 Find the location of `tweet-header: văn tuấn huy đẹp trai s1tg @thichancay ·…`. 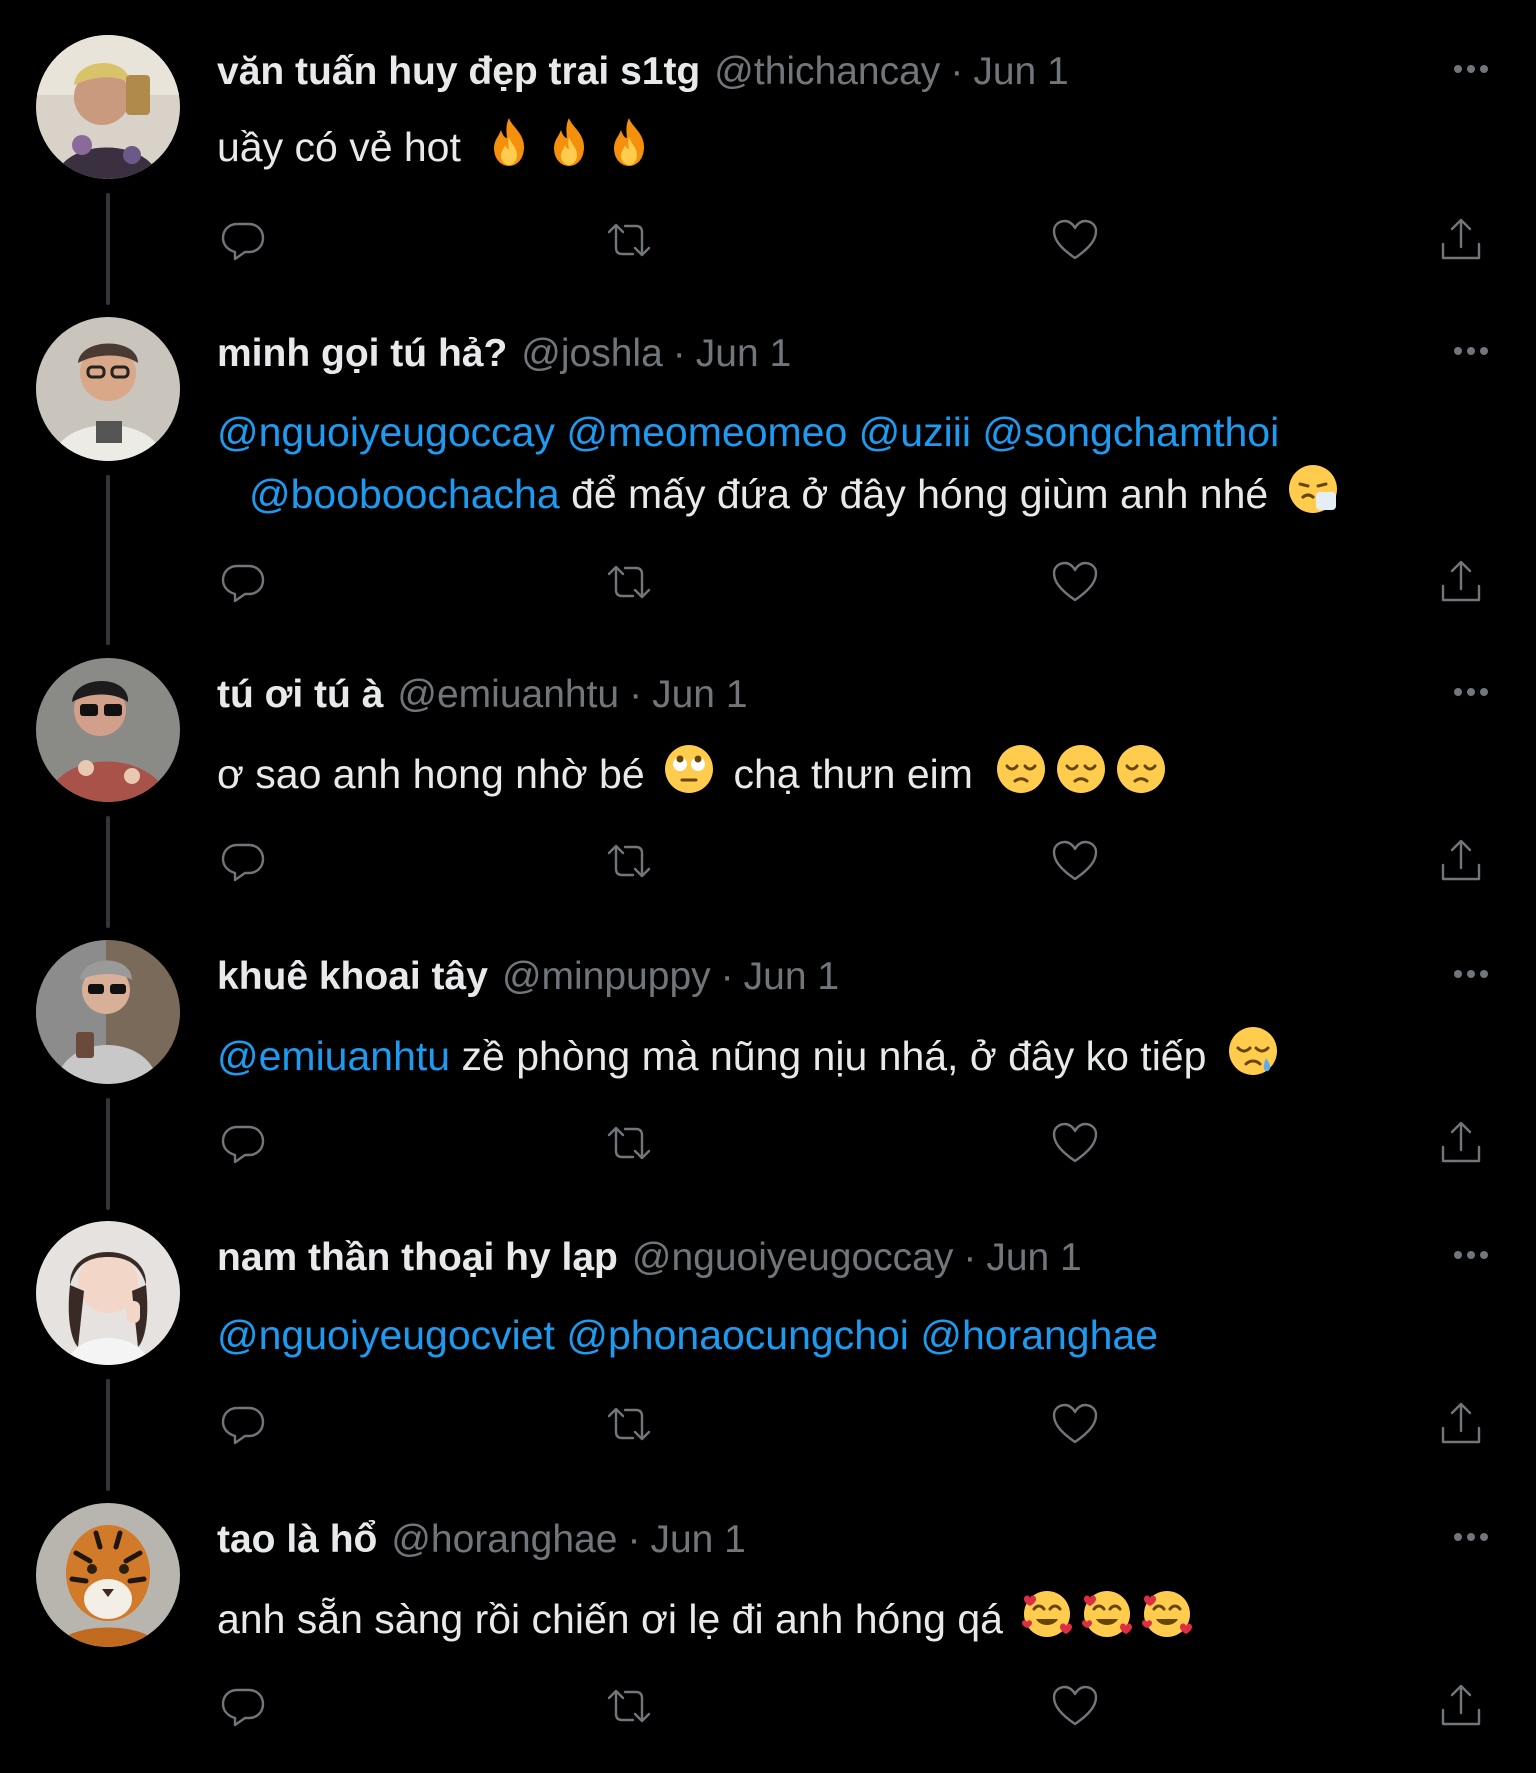

tweet-header: văn tuấn huy đẹp trai s1tg @thichancay ·… is located at coordinates (643, 72).